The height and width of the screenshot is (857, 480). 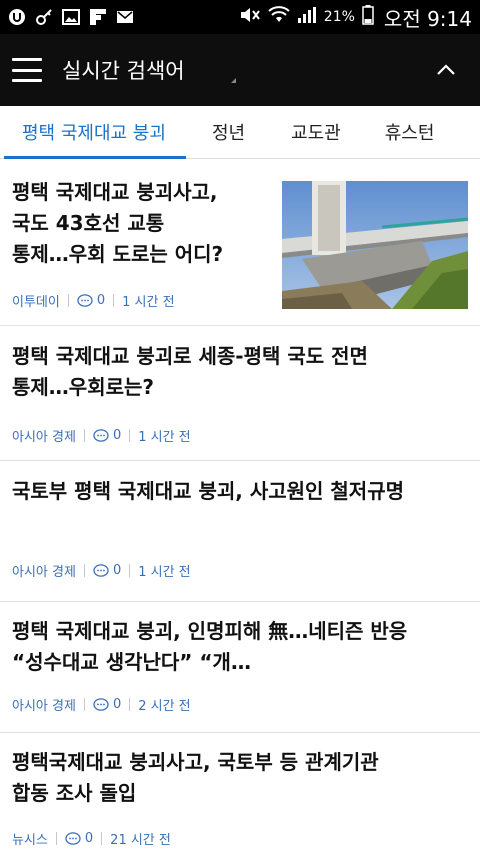 I want to click on article-meta: 뉴시스 0 21 시간 전, so click(x=91, y=838).